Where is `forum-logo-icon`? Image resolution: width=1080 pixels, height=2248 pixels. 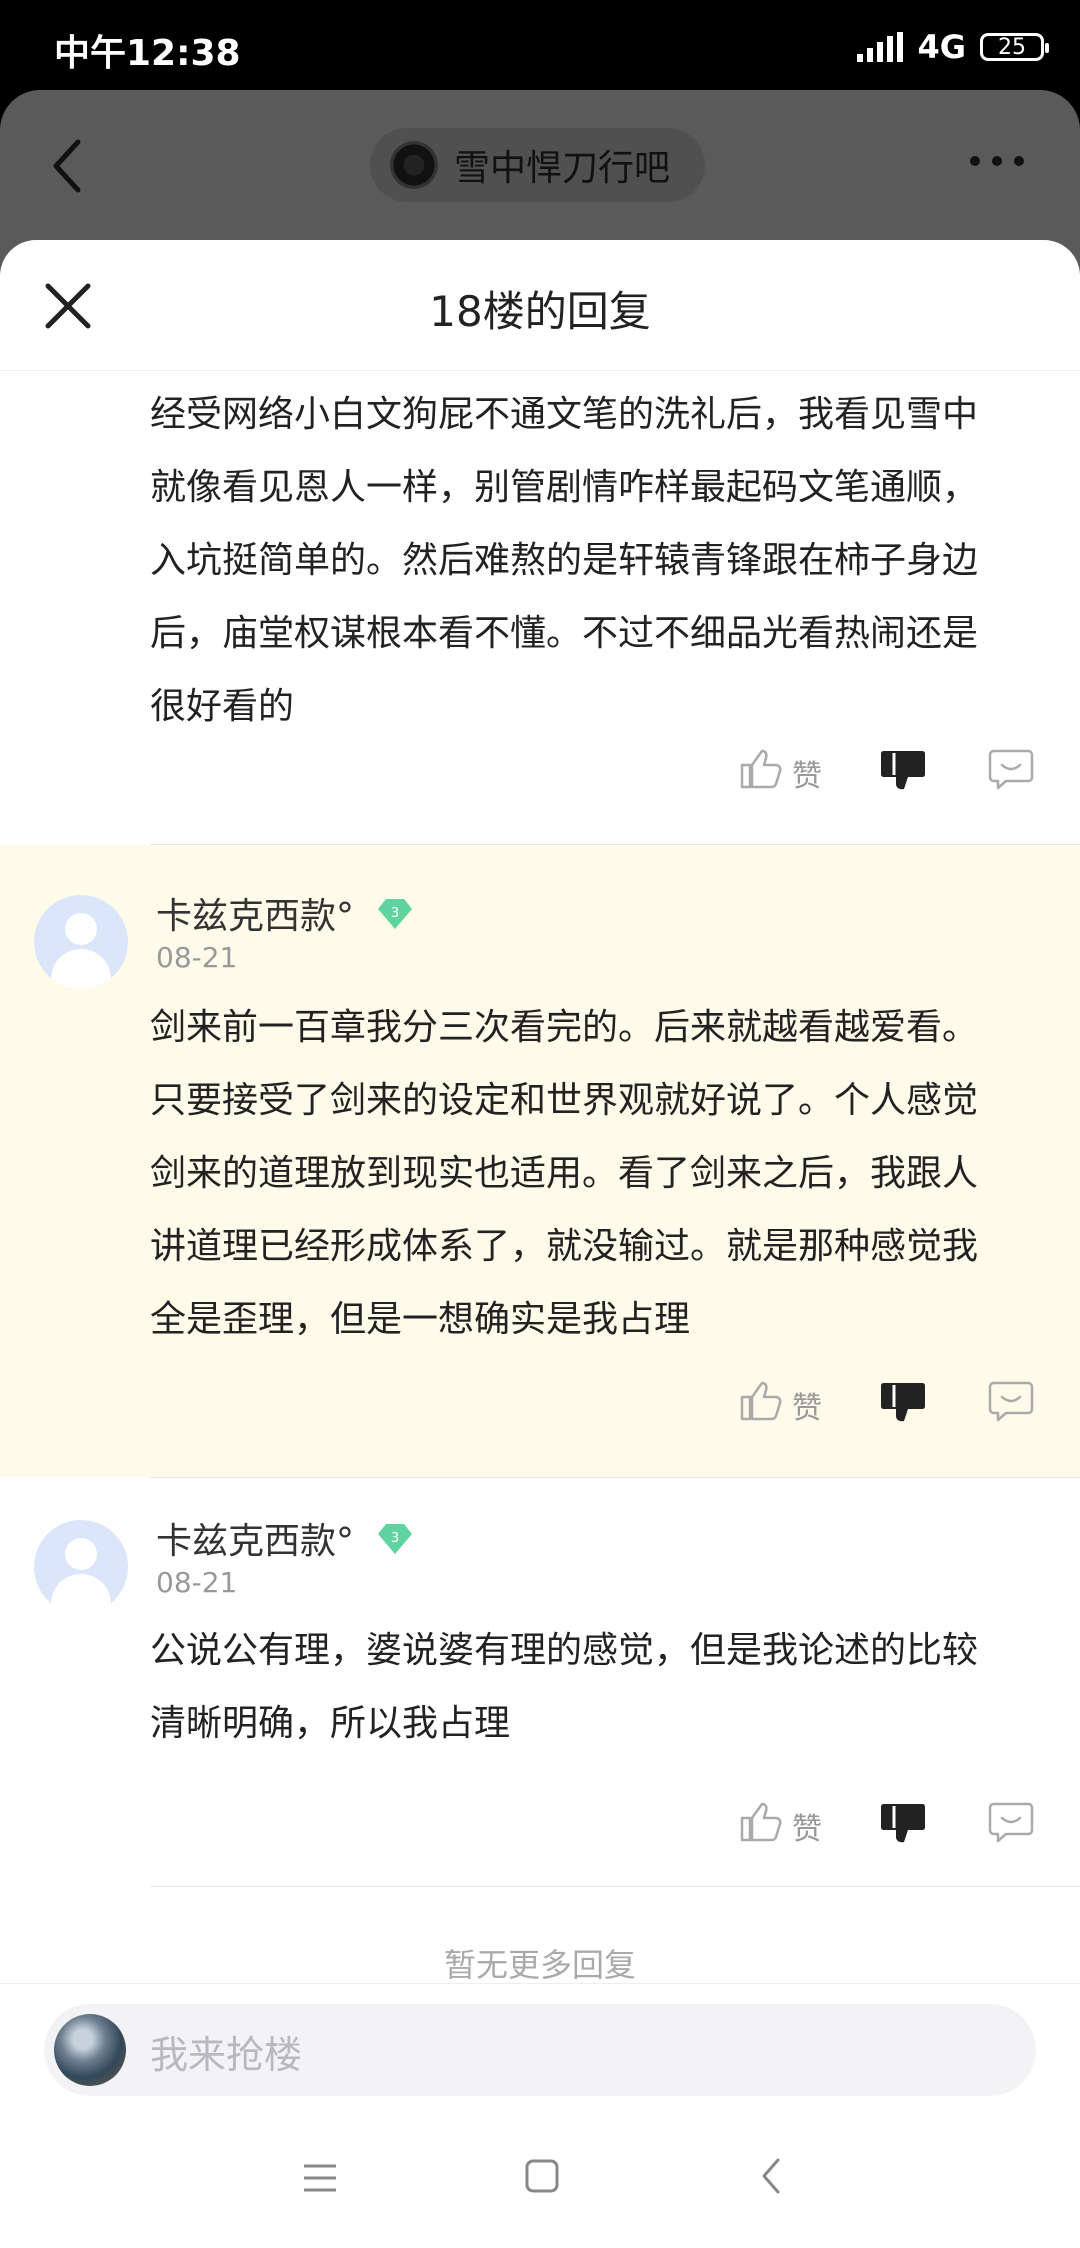
forum-logo-icon is located at coordinates (414, 165).